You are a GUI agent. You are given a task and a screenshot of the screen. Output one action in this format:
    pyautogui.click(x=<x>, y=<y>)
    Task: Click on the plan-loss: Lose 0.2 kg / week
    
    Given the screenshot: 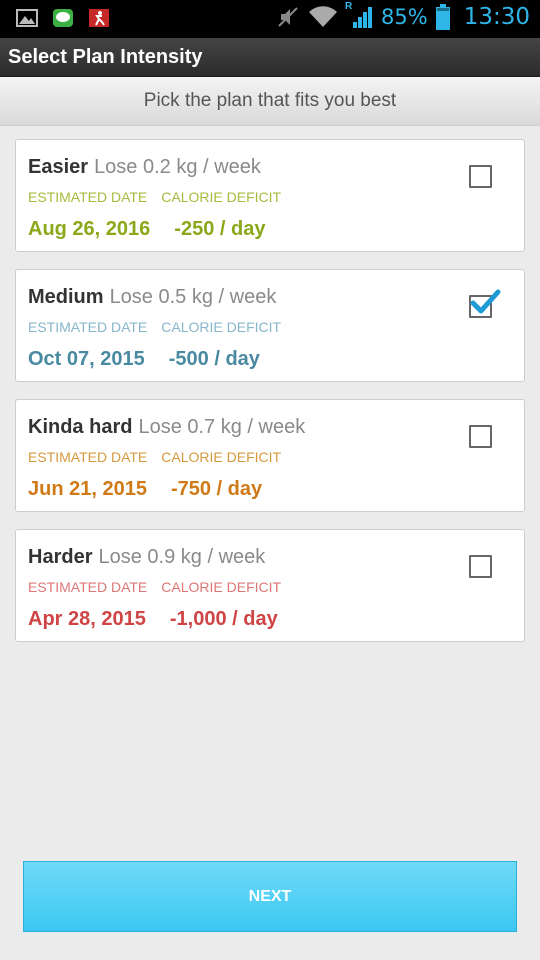 What is the action you would take?
    pyautogui.click(x=177, y=167)
    